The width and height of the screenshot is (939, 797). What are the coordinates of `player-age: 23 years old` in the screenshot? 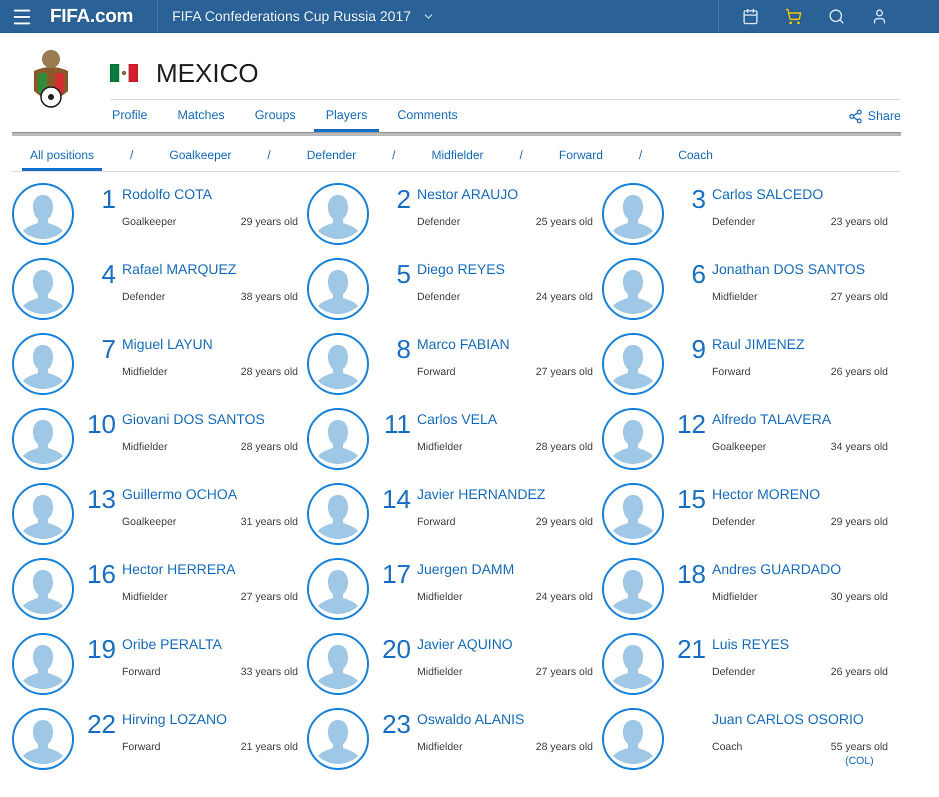 It's located at (859, 222).